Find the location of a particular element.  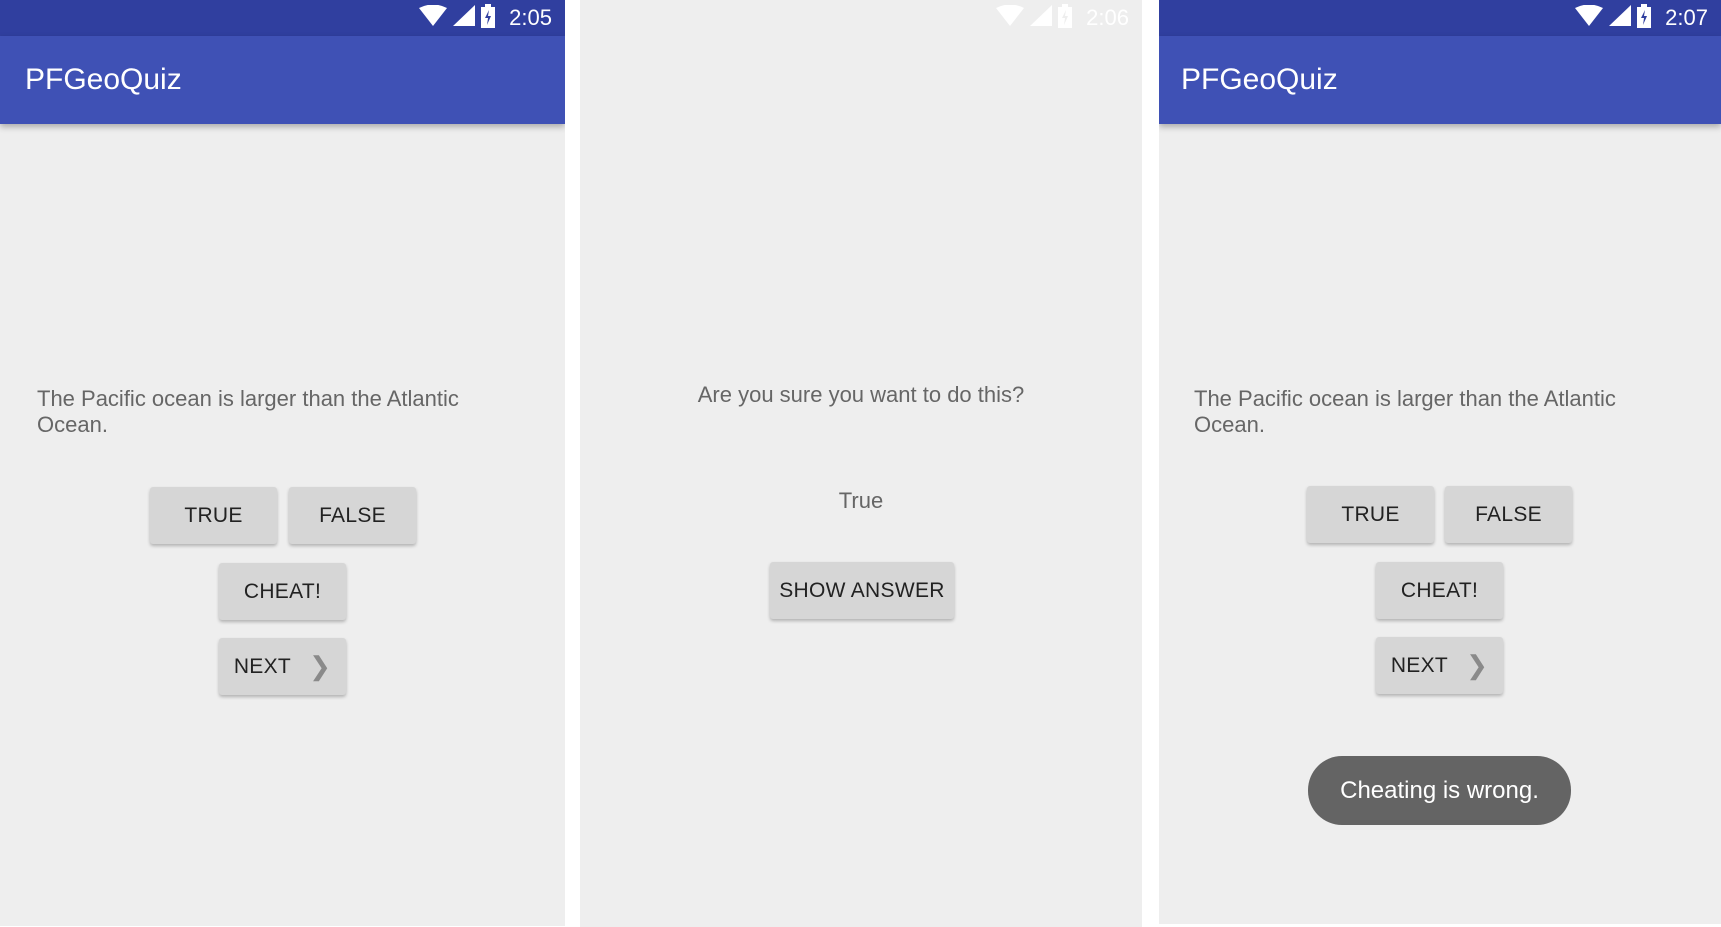

show-answer-button-label: SHOW ANSWER is located at coordinates (862, 590).